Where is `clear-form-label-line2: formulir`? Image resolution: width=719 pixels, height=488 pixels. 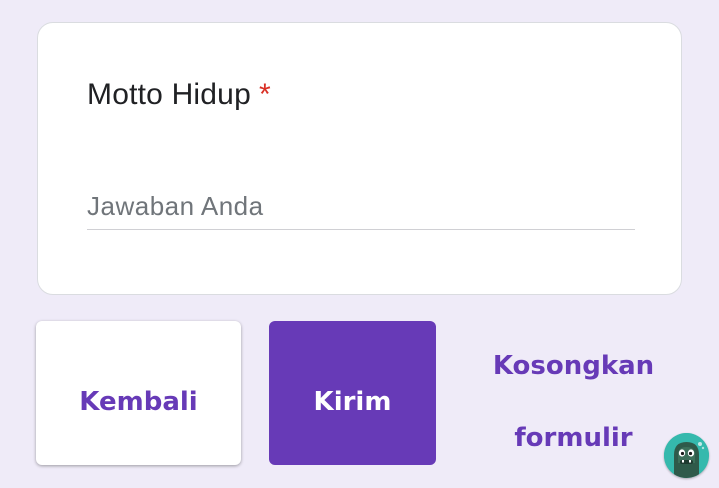 clear-form-label-line2: formulir is located at coordinates (573, 438).